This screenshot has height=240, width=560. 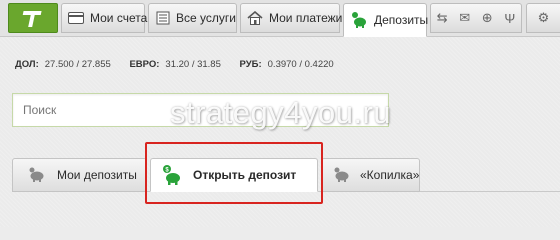 What do you see at coordinates (200, 110) in the screenshot?
I see `search-input` at bounding box center [200, 110].